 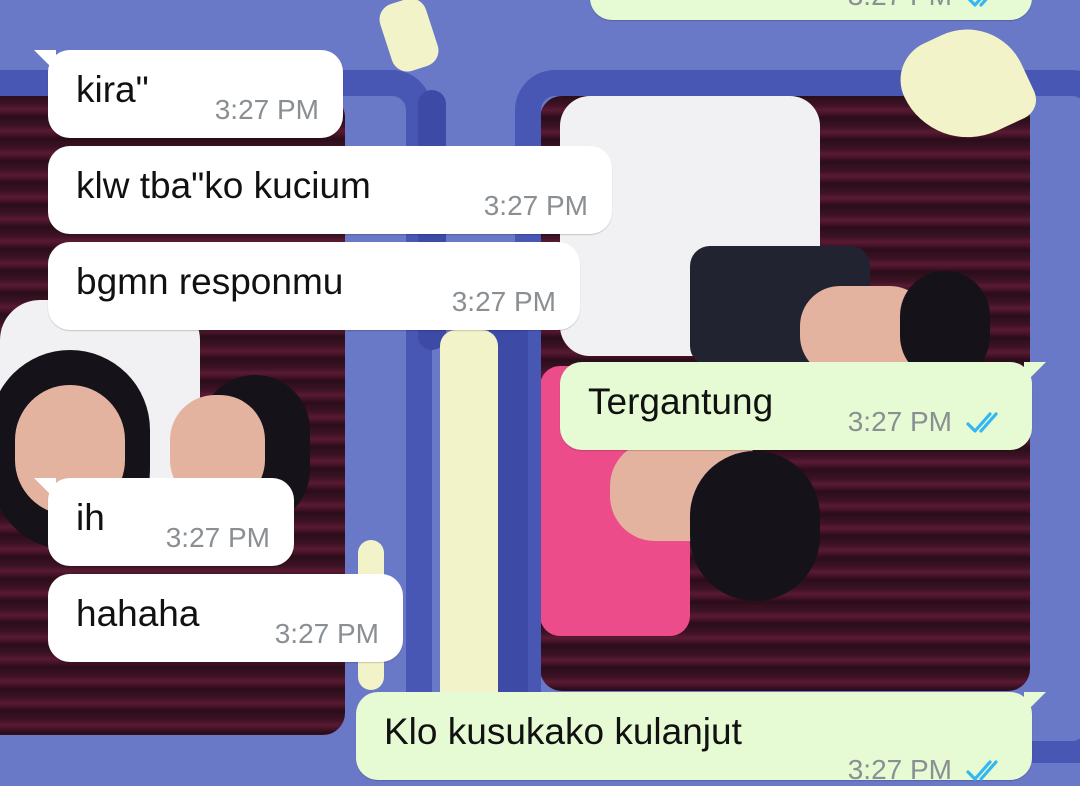 I want to click on message-text: ih, so click(x=90, y=517).